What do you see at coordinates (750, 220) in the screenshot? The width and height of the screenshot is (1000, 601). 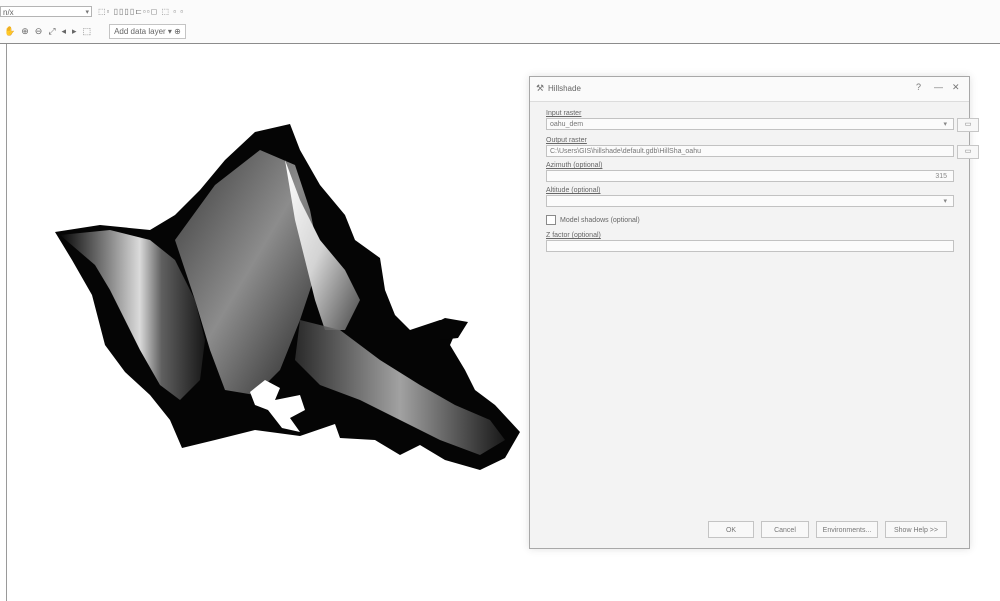 I see `model-shadows-row: Model shadows (optional)` at bounding box center [750, 220].